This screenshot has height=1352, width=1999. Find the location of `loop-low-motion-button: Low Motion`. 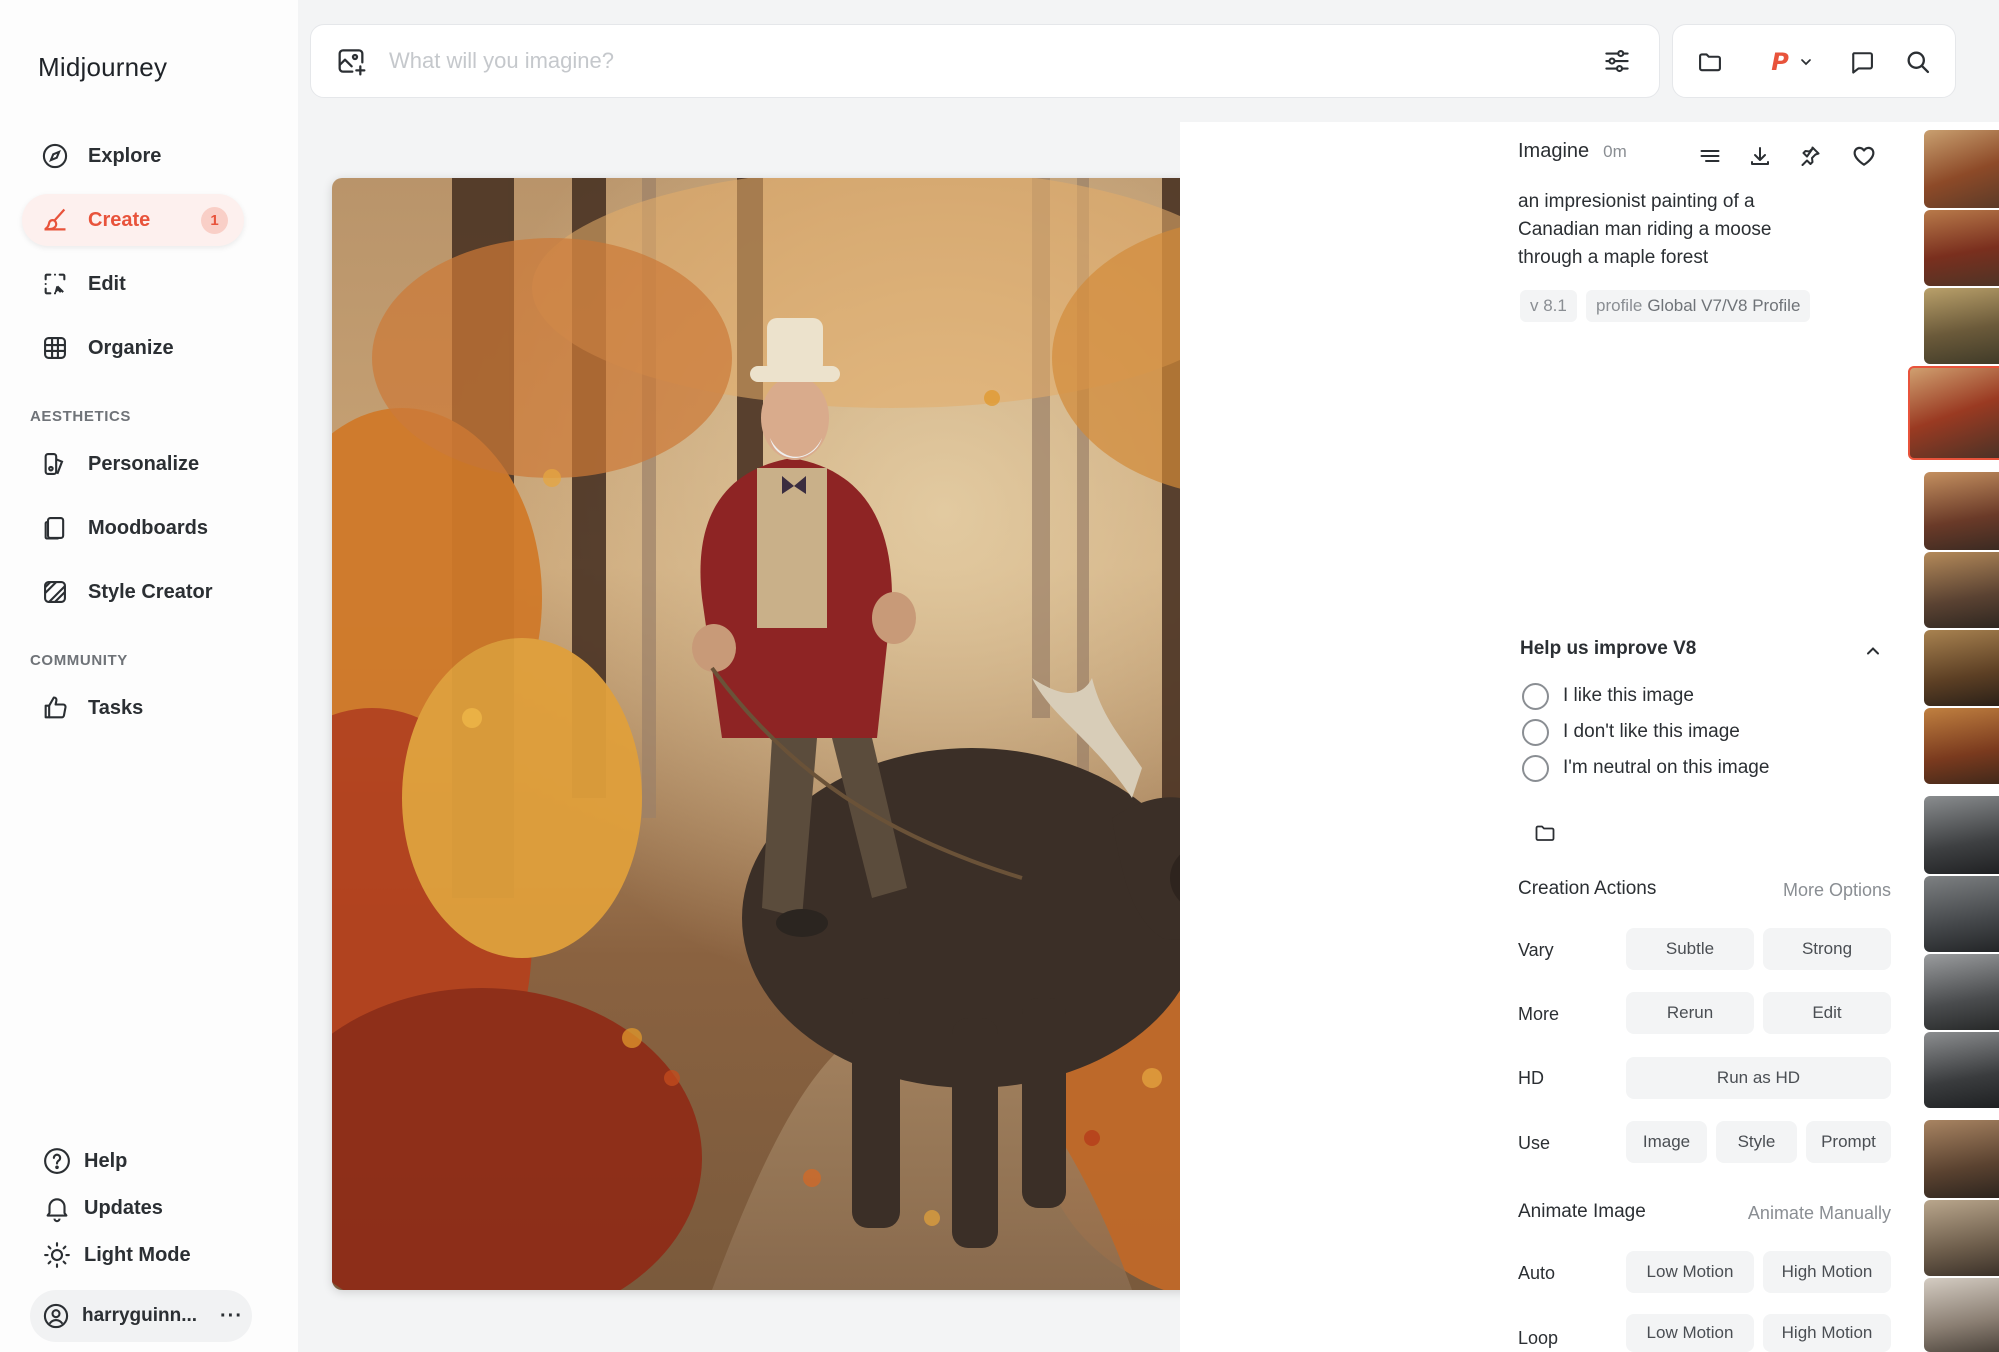

loop-low-motion-button: Low Motion is located at coordinates (1690, 1333).